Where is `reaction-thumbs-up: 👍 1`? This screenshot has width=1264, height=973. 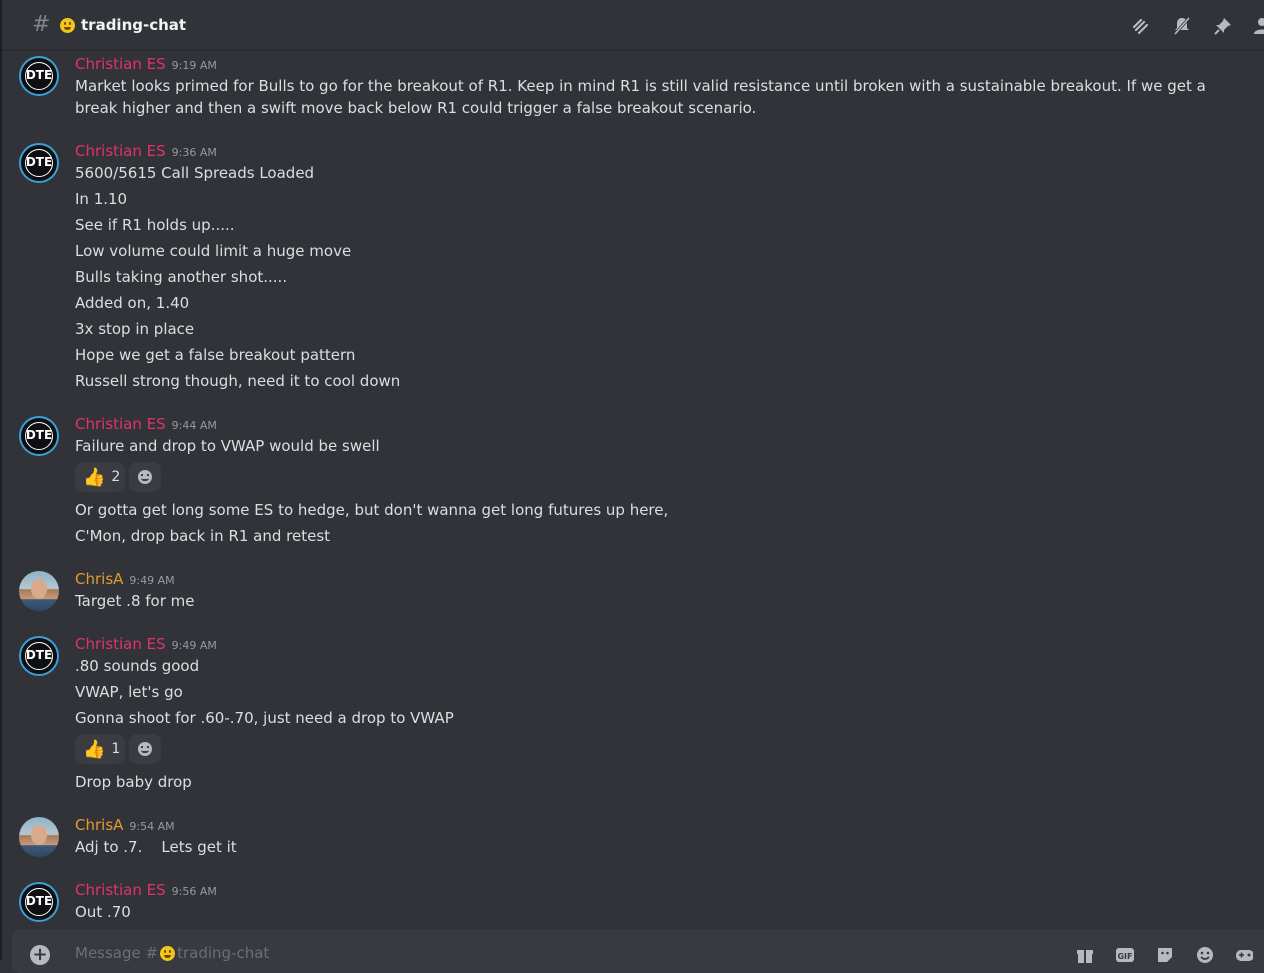
reaction-thumbs-up: 👍 1 is located at coordinates (100, 749).